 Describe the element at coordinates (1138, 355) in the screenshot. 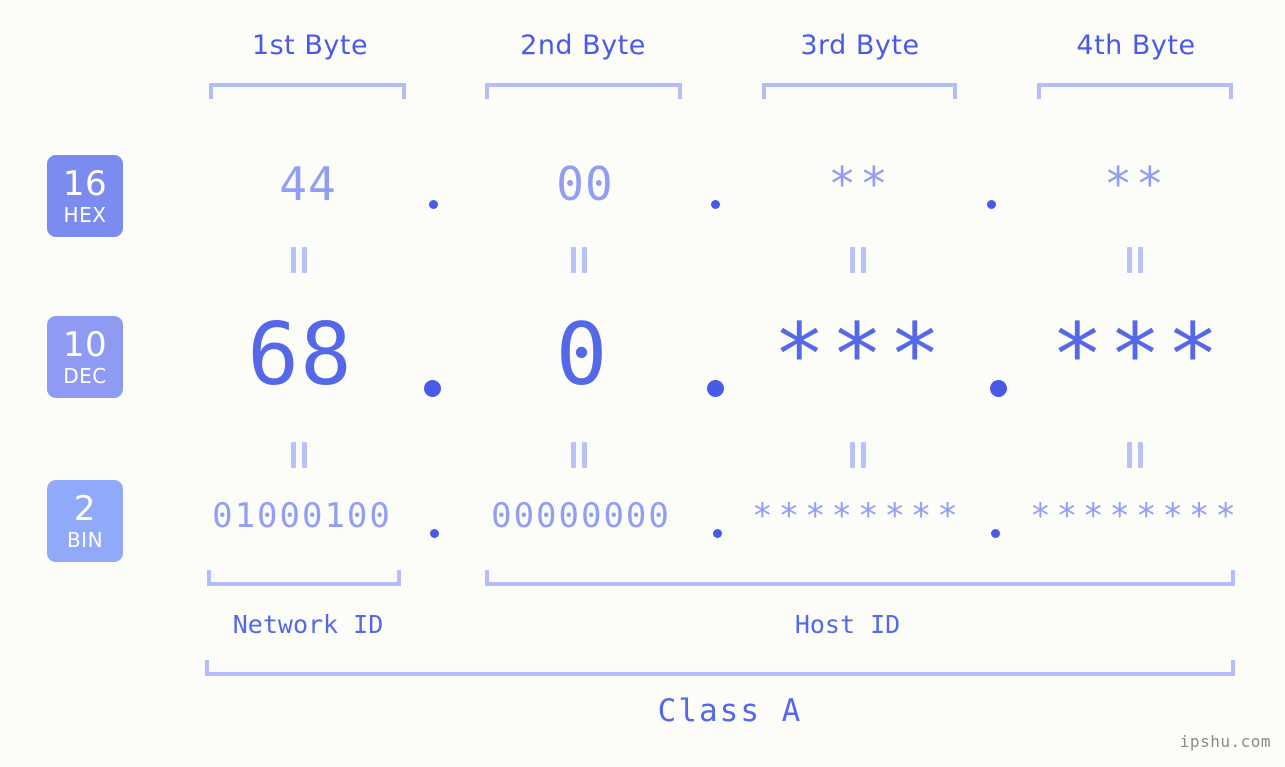

I see `dec-byte-4: ***` at that location.